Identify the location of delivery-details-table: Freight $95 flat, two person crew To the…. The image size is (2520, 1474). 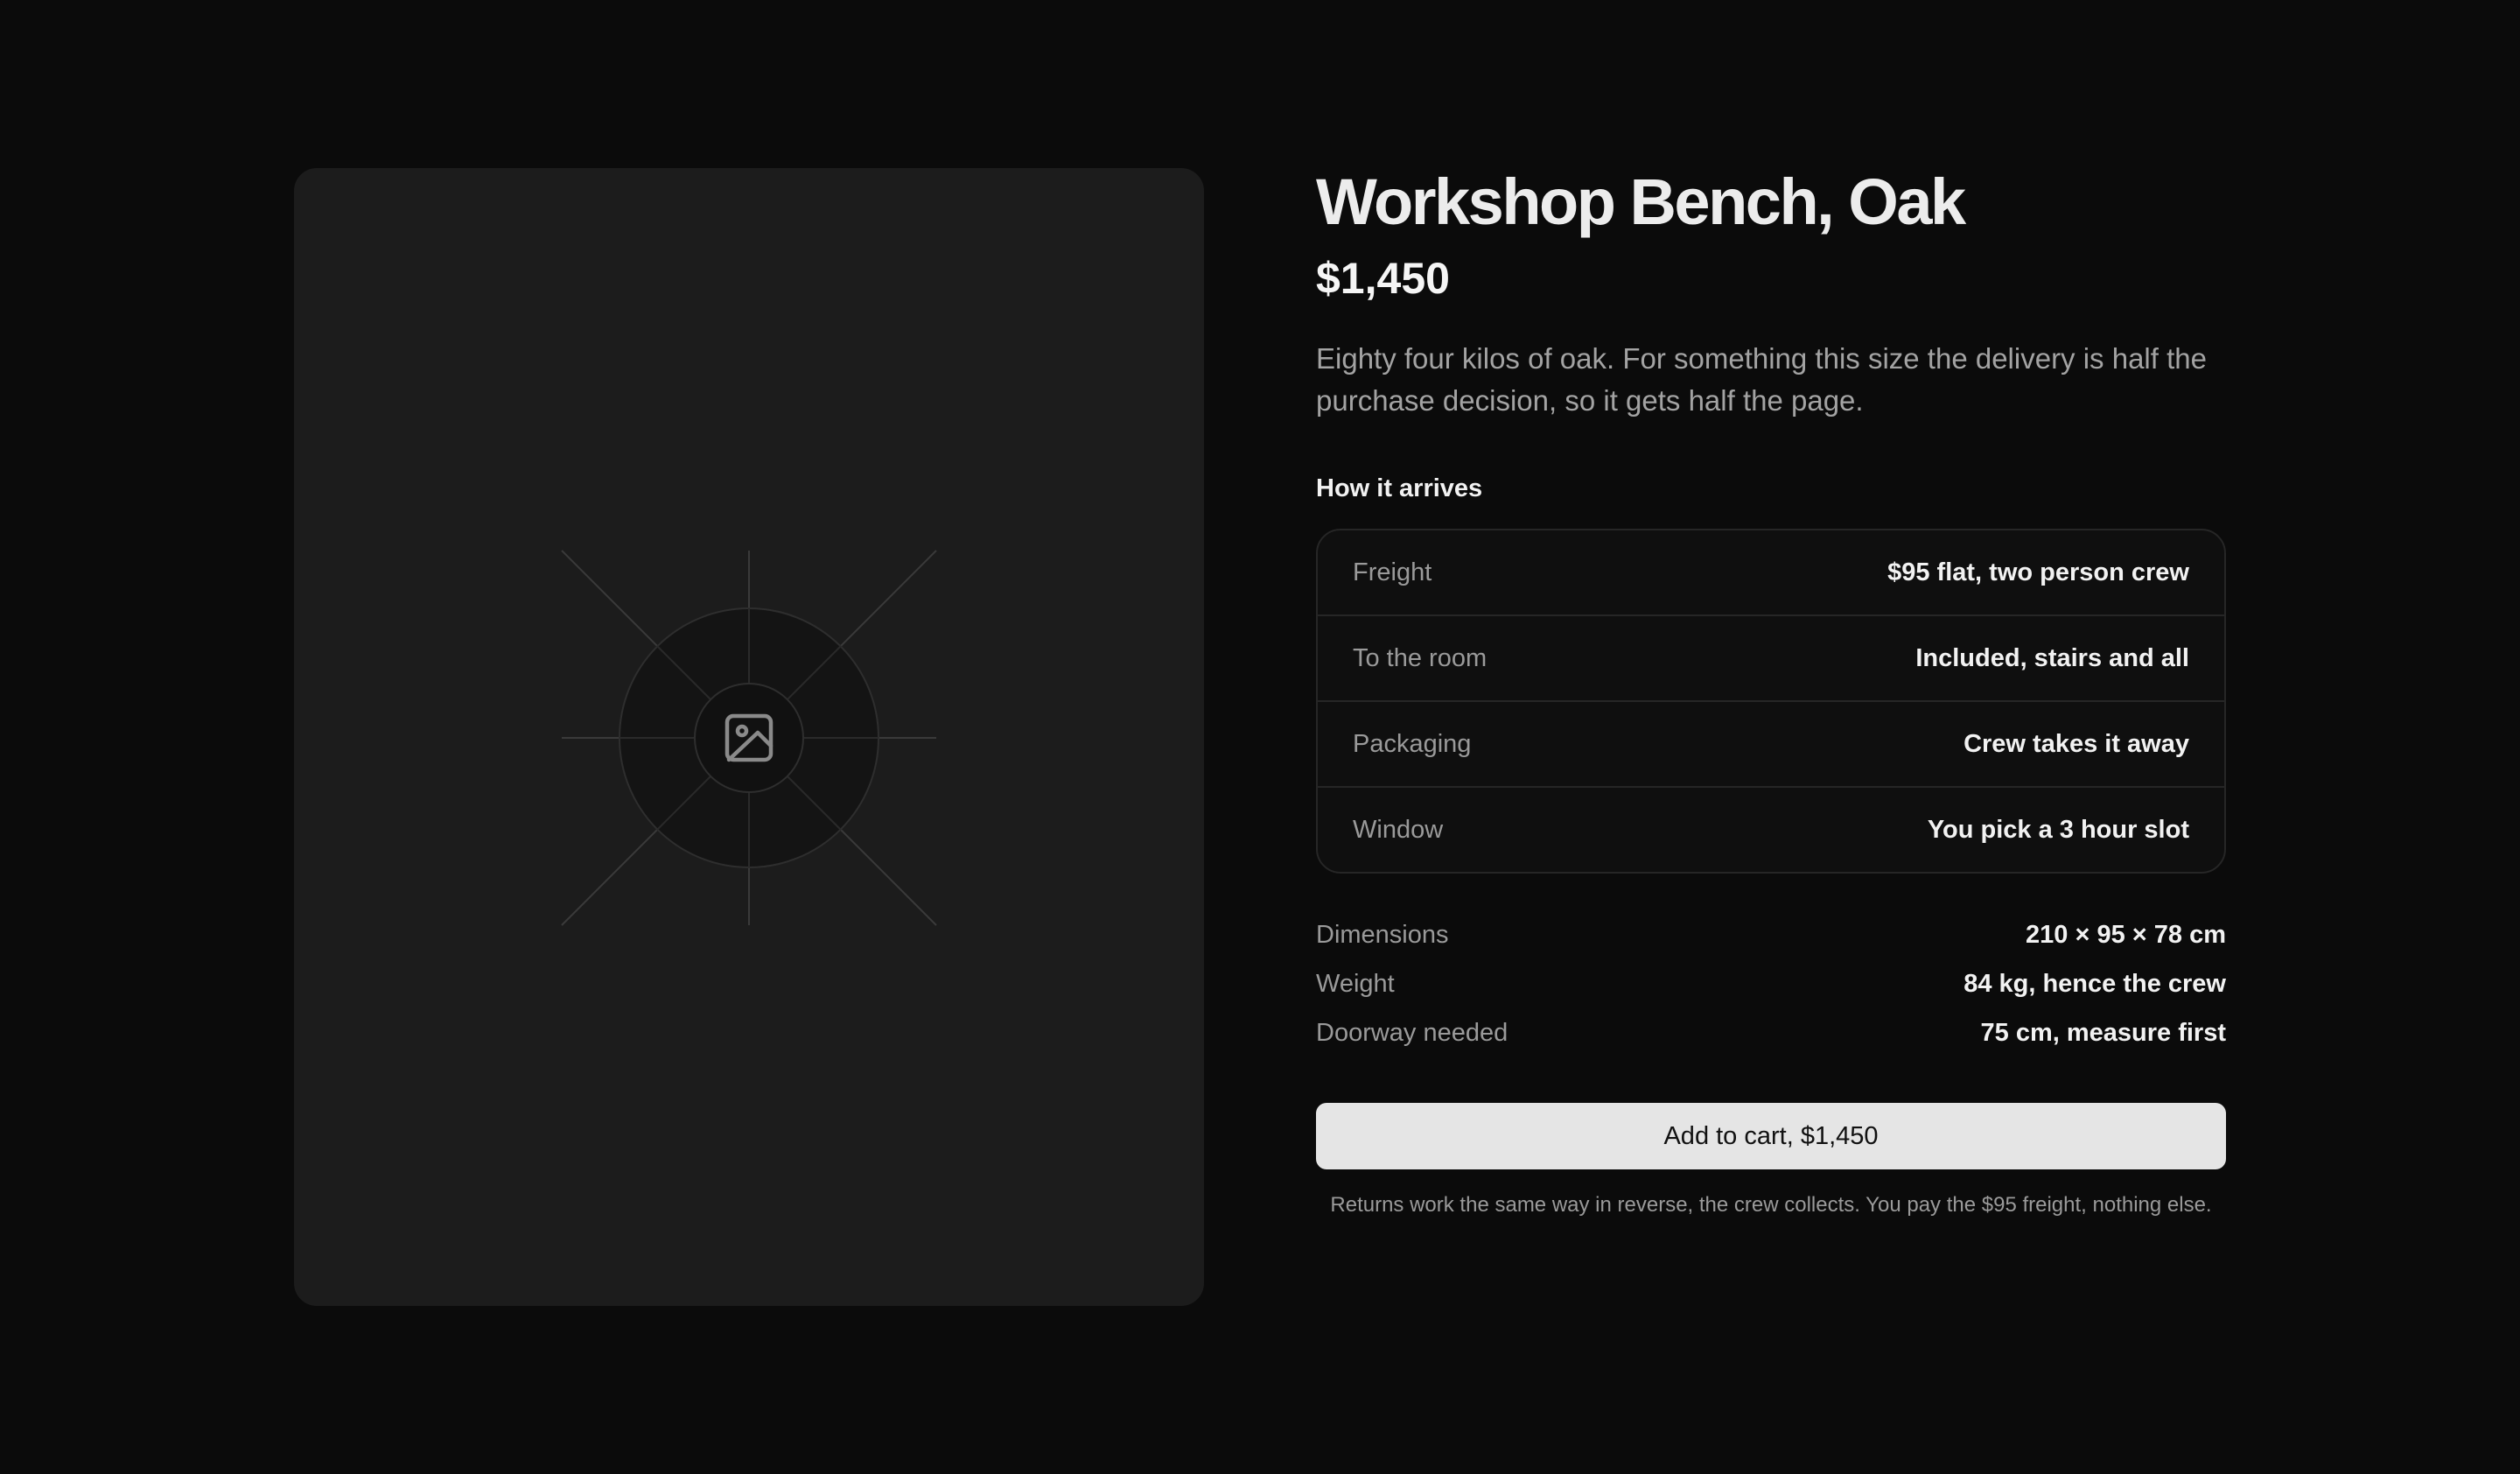
(1771, 701).